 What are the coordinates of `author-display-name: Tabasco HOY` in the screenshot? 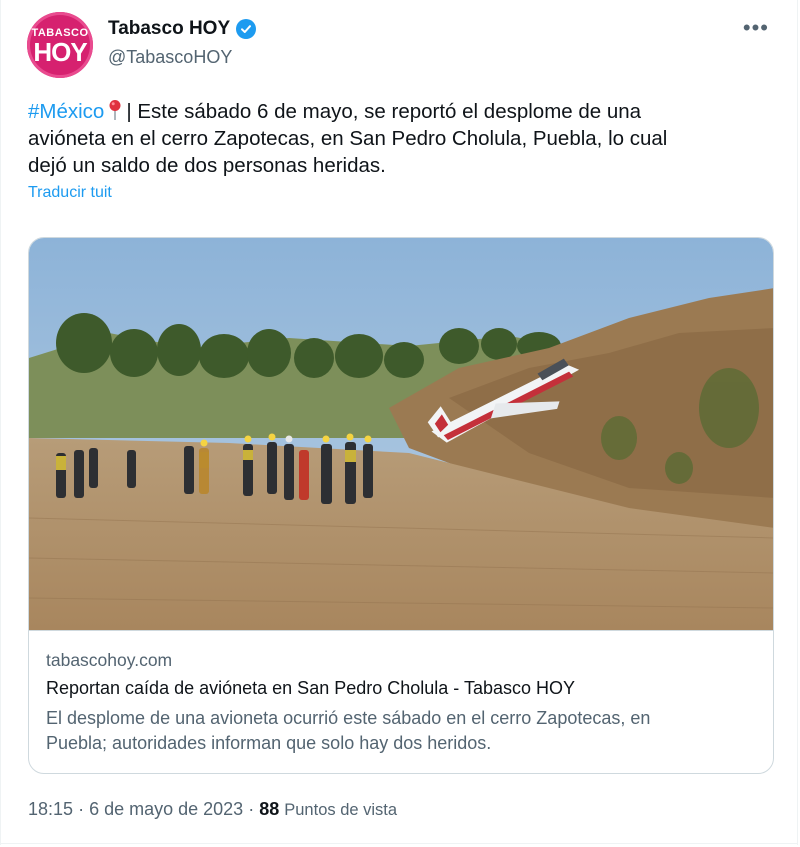 It's located at (169, 29).